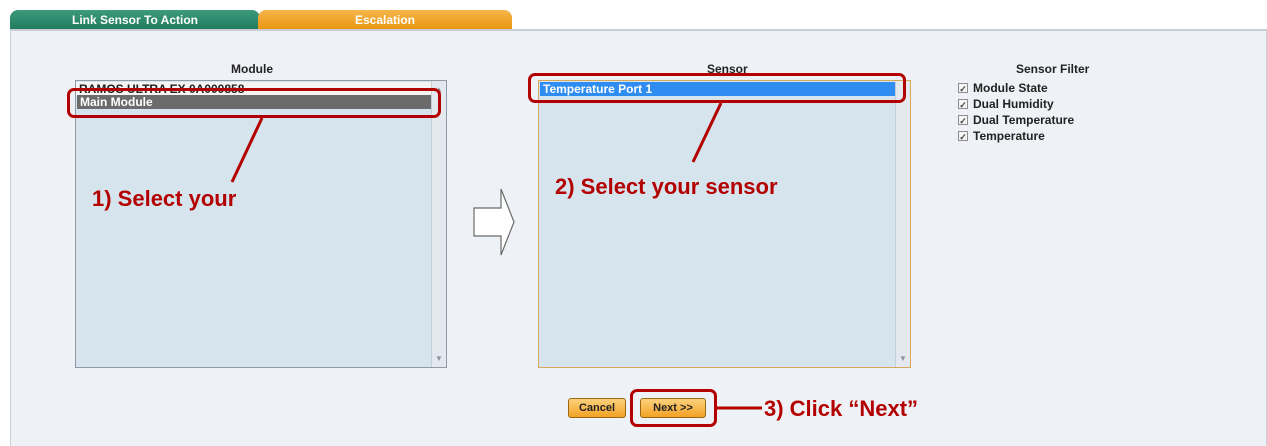  I want to click on annotation-step2: 2) Select your sensor, so click(666, 186).